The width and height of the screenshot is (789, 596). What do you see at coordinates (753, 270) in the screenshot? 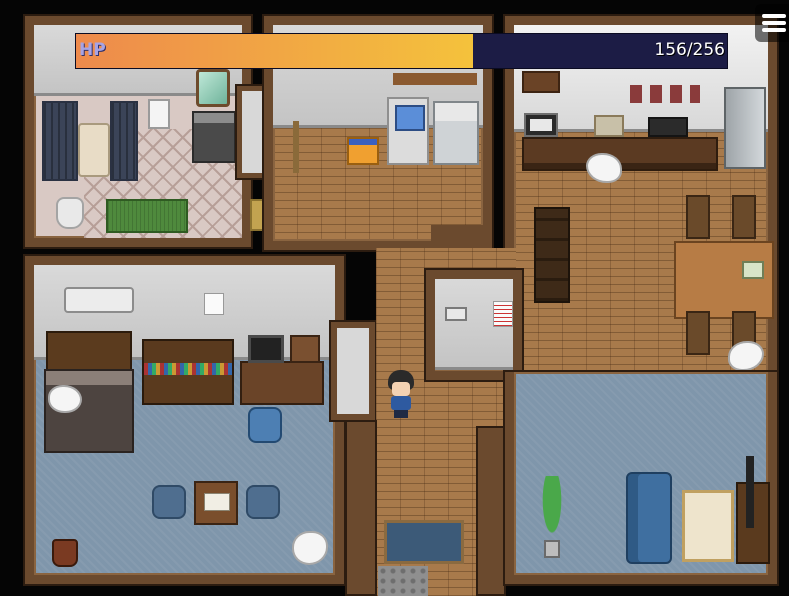
I see `food-jar` at bounding box center [753, 270].